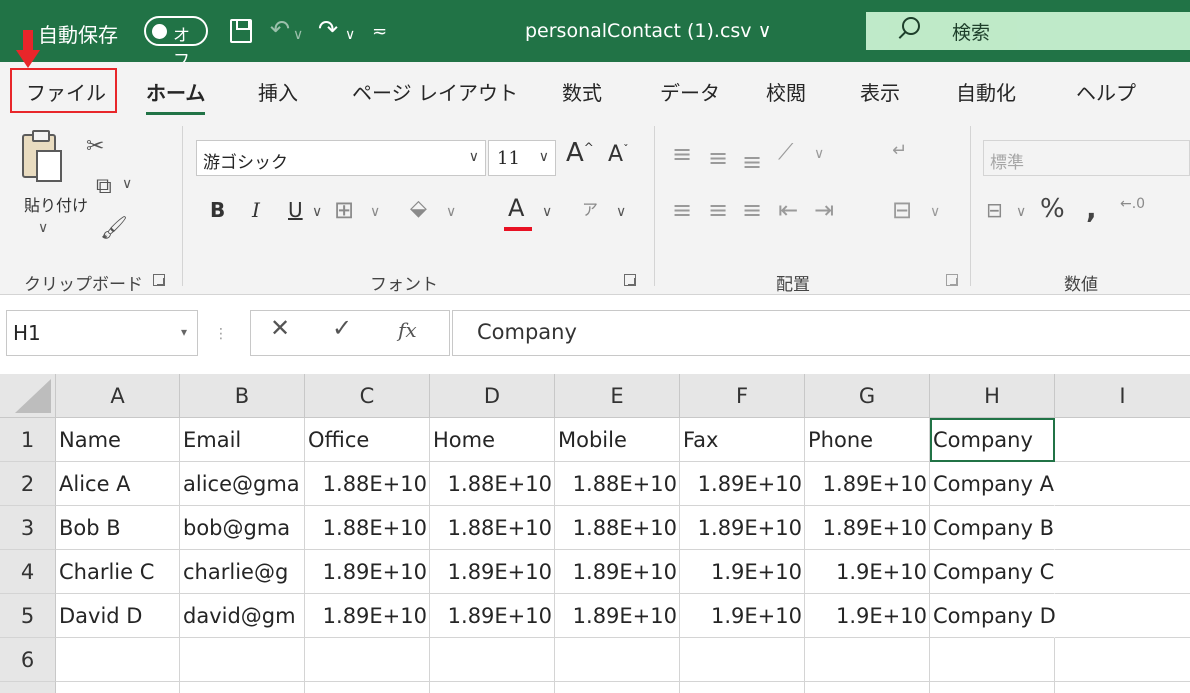 The width and height of the screenshot is (1190, 693). What do you see at coordinates (118, 687) in the screenshot?
I see `cell-a7` at bounding box center [118, 687].